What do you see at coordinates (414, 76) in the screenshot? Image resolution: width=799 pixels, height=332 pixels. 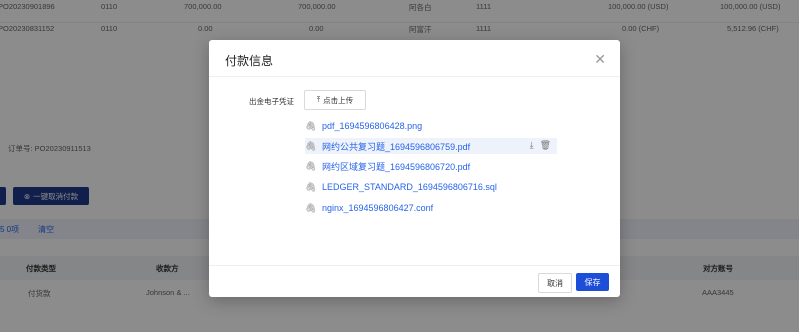 I see `modal-header-divider` at bounding box center [414, 76].